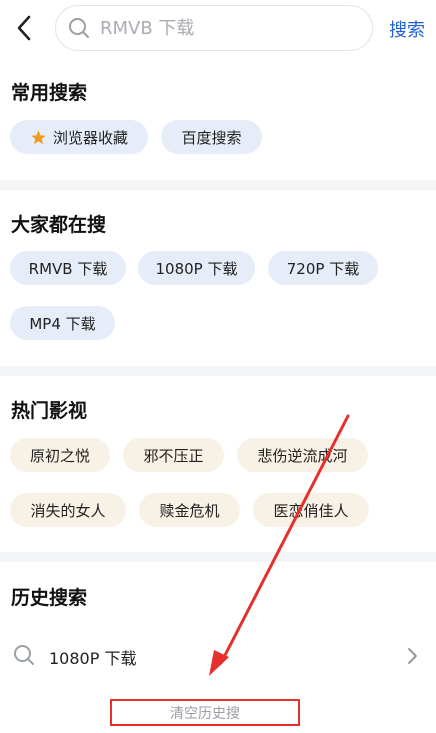  I want to click on top-bar: 搜索, so click(218, 29).